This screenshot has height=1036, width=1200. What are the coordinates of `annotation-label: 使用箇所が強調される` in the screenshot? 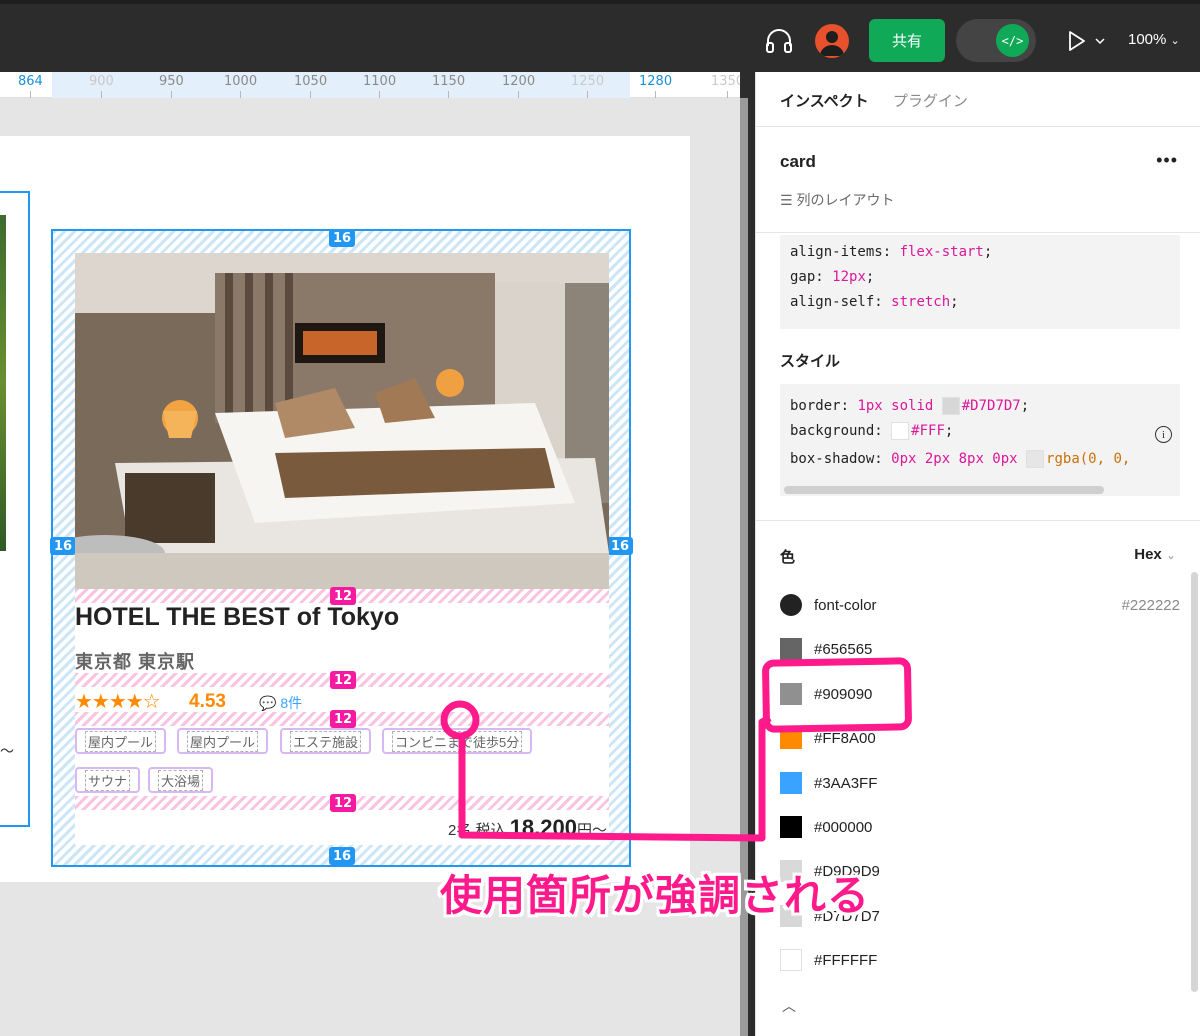 It's located at (655, 895).